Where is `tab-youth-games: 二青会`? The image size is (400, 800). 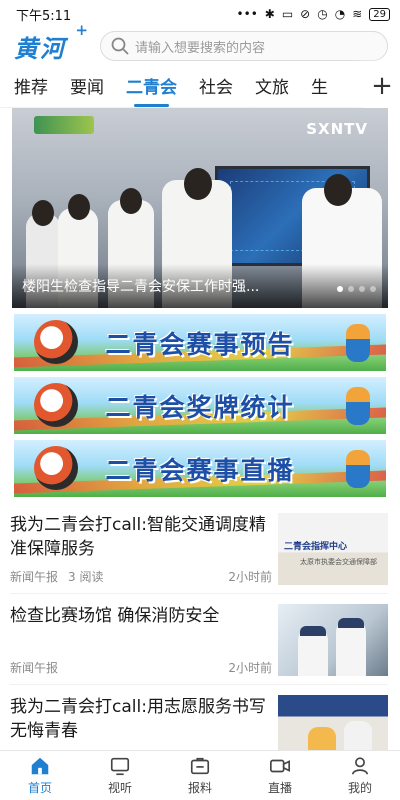
tab-youth-games: 二青会 is located at coordinates (151, 90).